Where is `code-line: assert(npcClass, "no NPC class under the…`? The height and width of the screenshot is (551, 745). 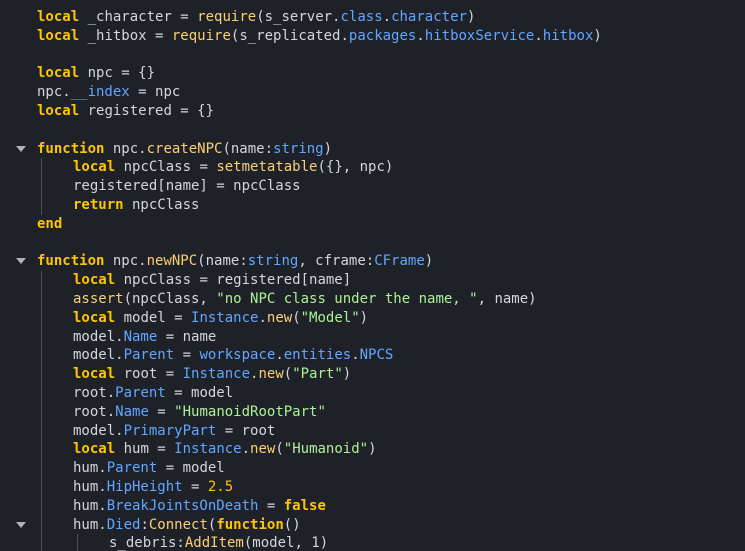
code-line: assert(npcClass, "no NPC class under the… is located at coordinates (372, 299).